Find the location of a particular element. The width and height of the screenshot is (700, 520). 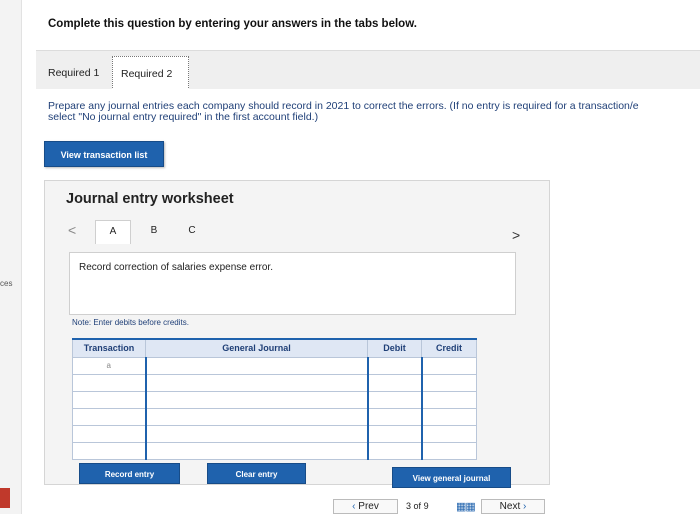

left-side-strip is located at coordinates (11, 257).